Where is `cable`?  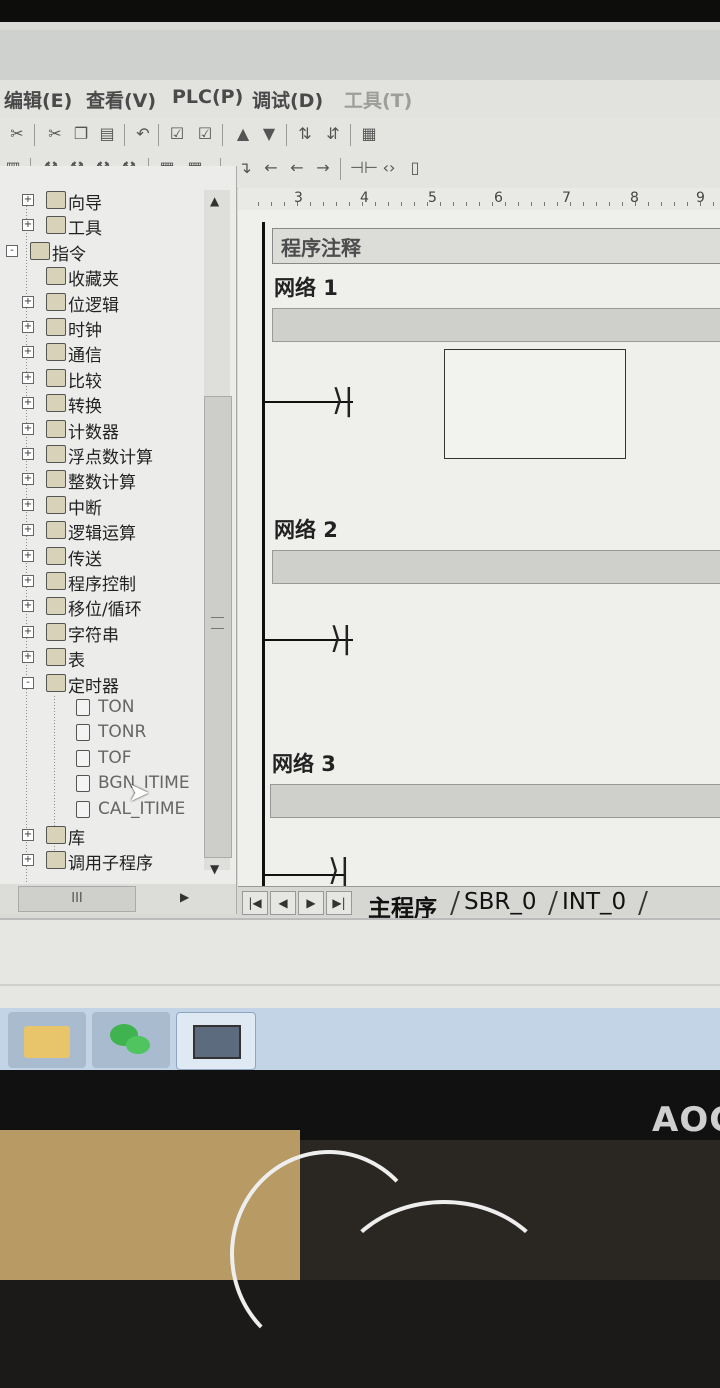
cable is located at coordinates (444, 1294).